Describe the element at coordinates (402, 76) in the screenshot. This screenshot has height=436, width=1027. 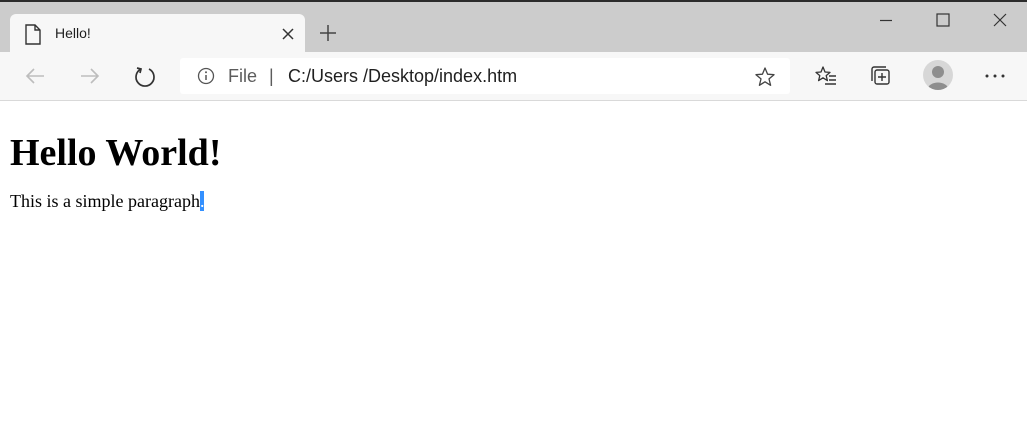
I see `address-url: C:/Users /Desktop/index.htm` at that location.